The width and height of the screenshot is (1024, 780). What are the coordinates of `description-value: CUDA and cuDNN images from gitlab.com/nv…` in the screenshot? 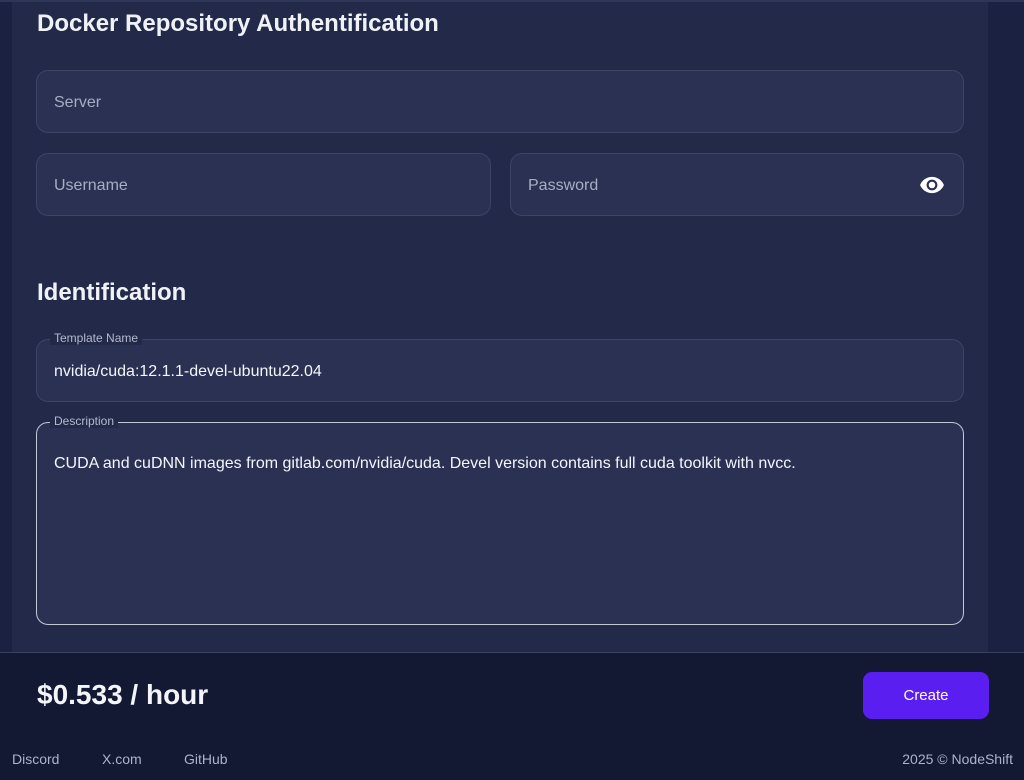 It's located at (425, 463).